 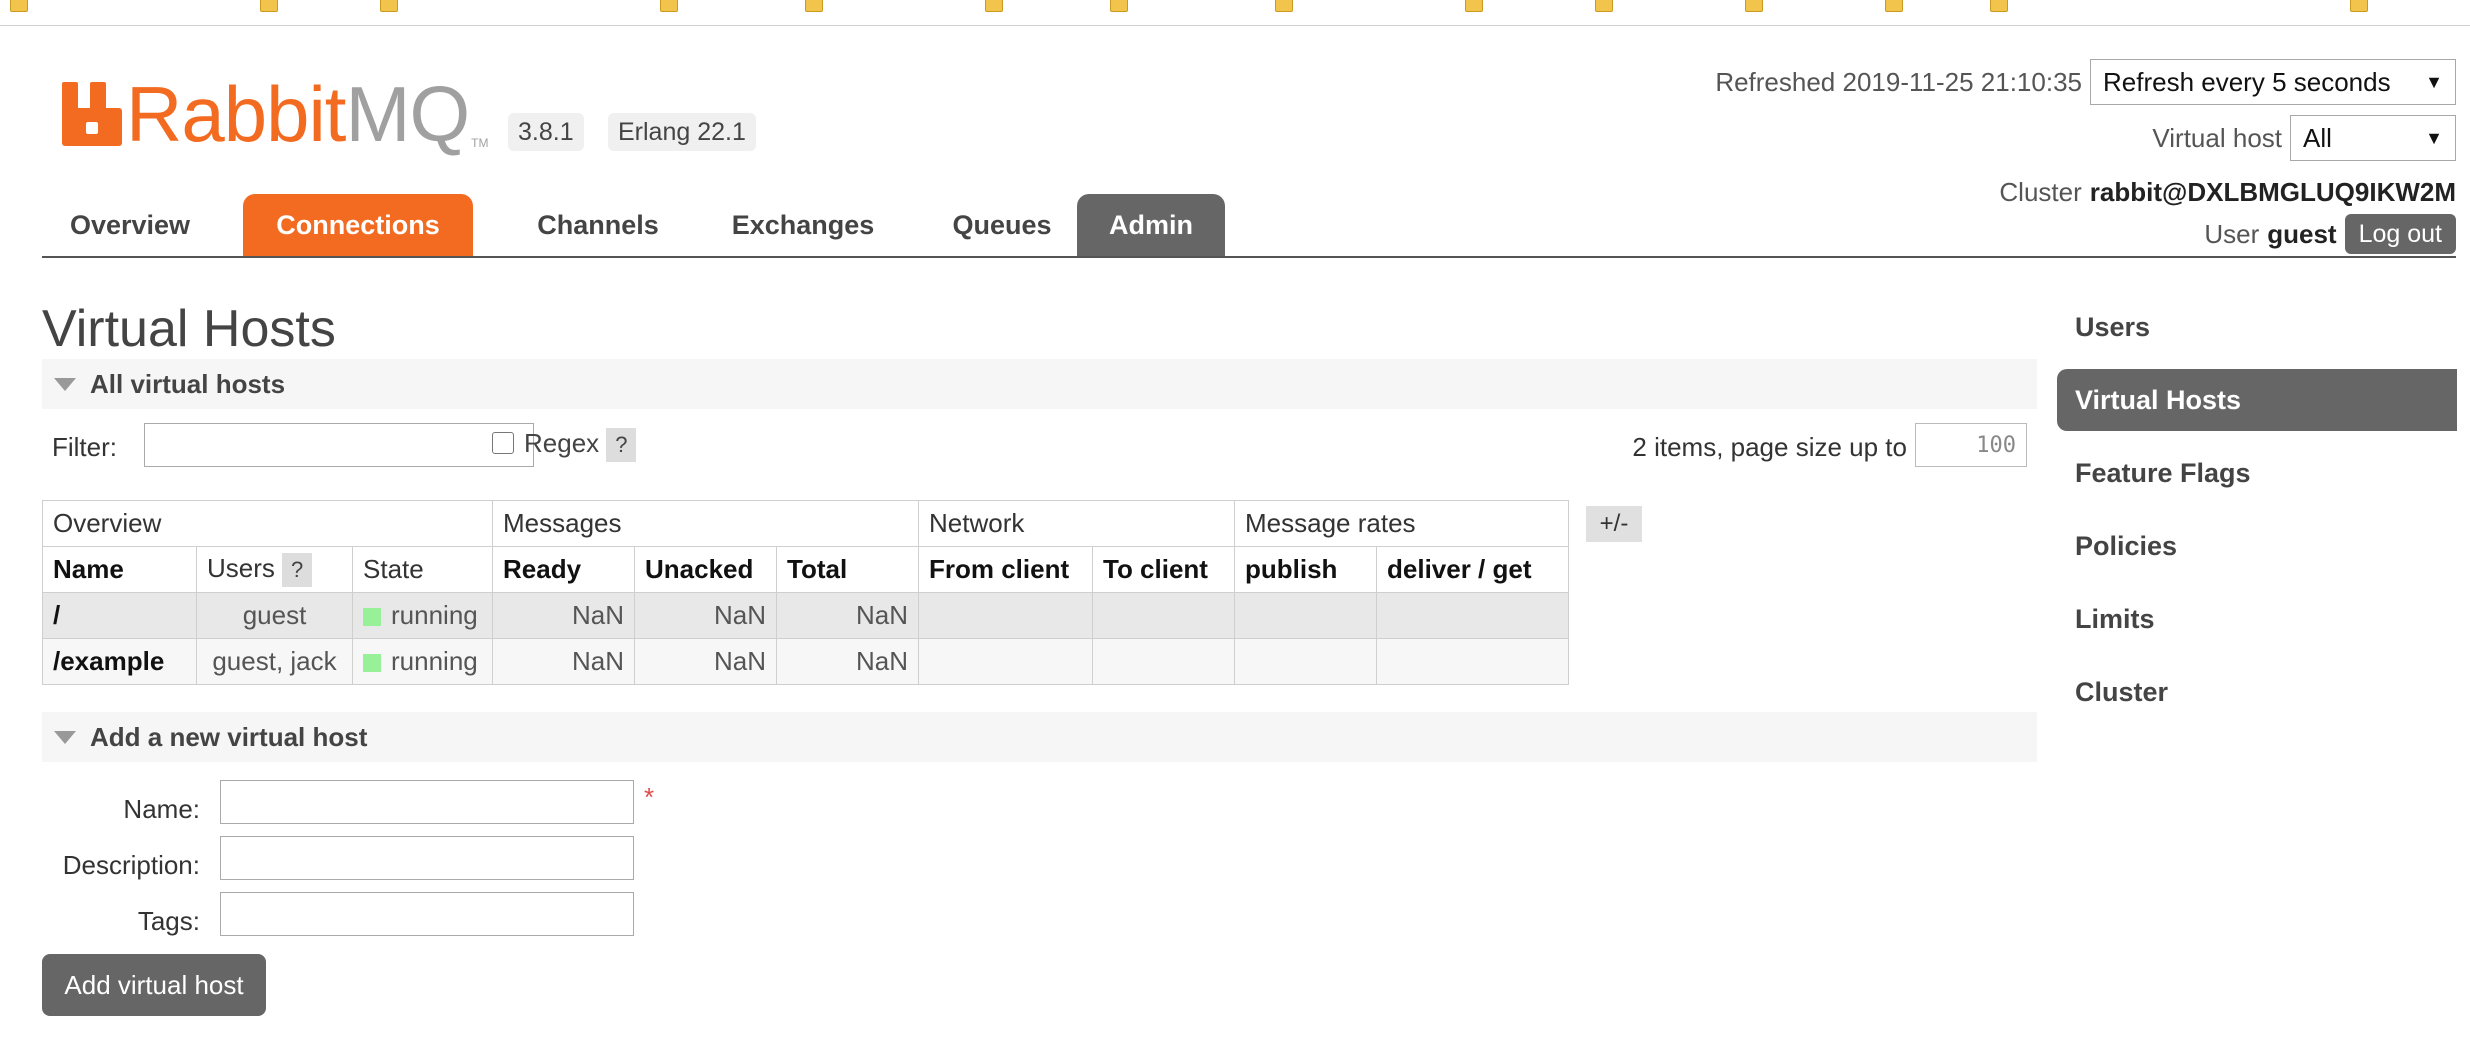 What do you see at coordinates (130, 225) in the screenshot?
I see `tab-overview: Overview` at bounding box center [130, 225].